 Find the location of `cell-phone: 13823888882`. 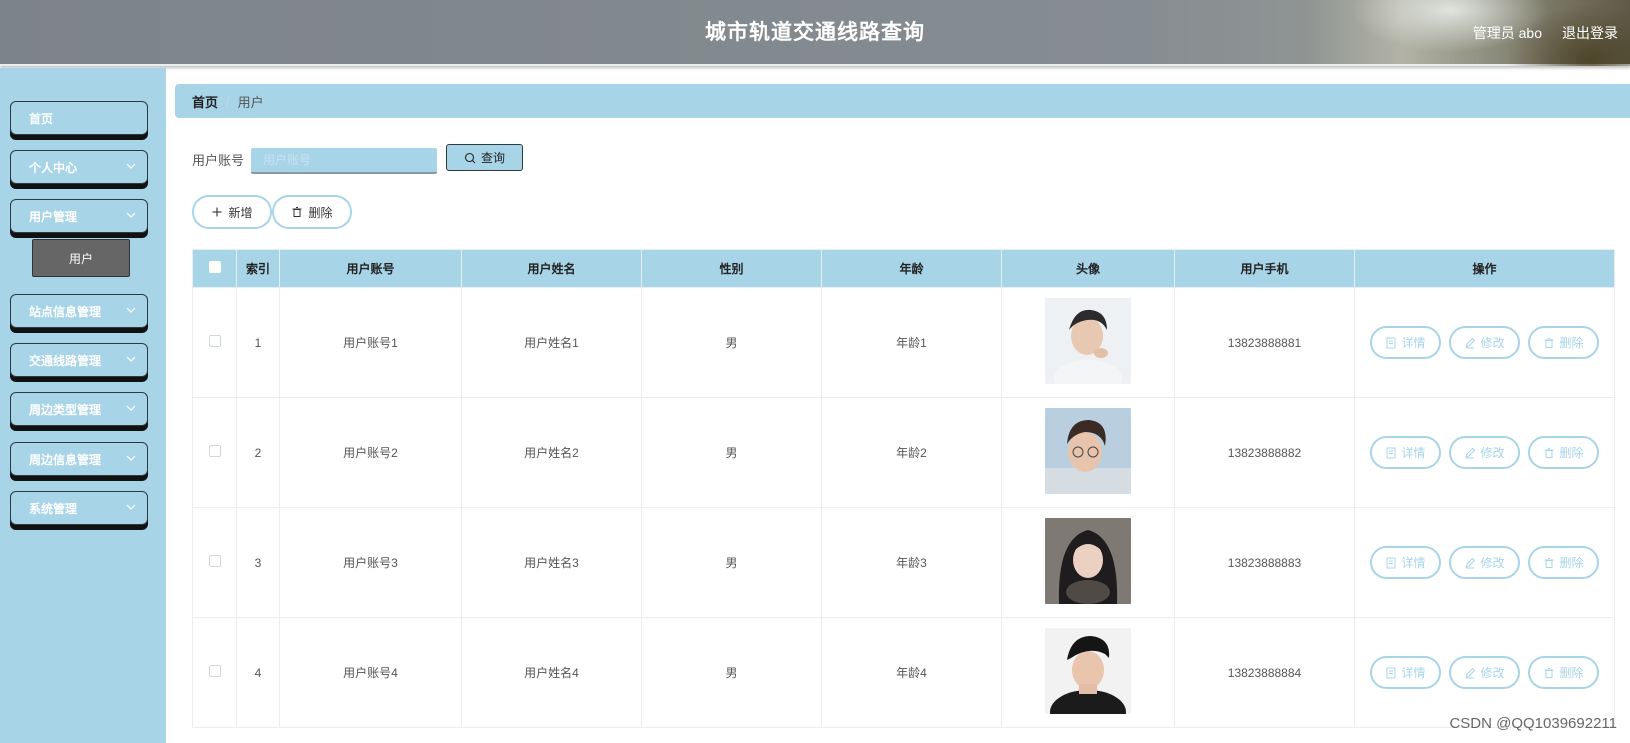

cell-phone: 13823888882 is located at coordinates (1264, 452).